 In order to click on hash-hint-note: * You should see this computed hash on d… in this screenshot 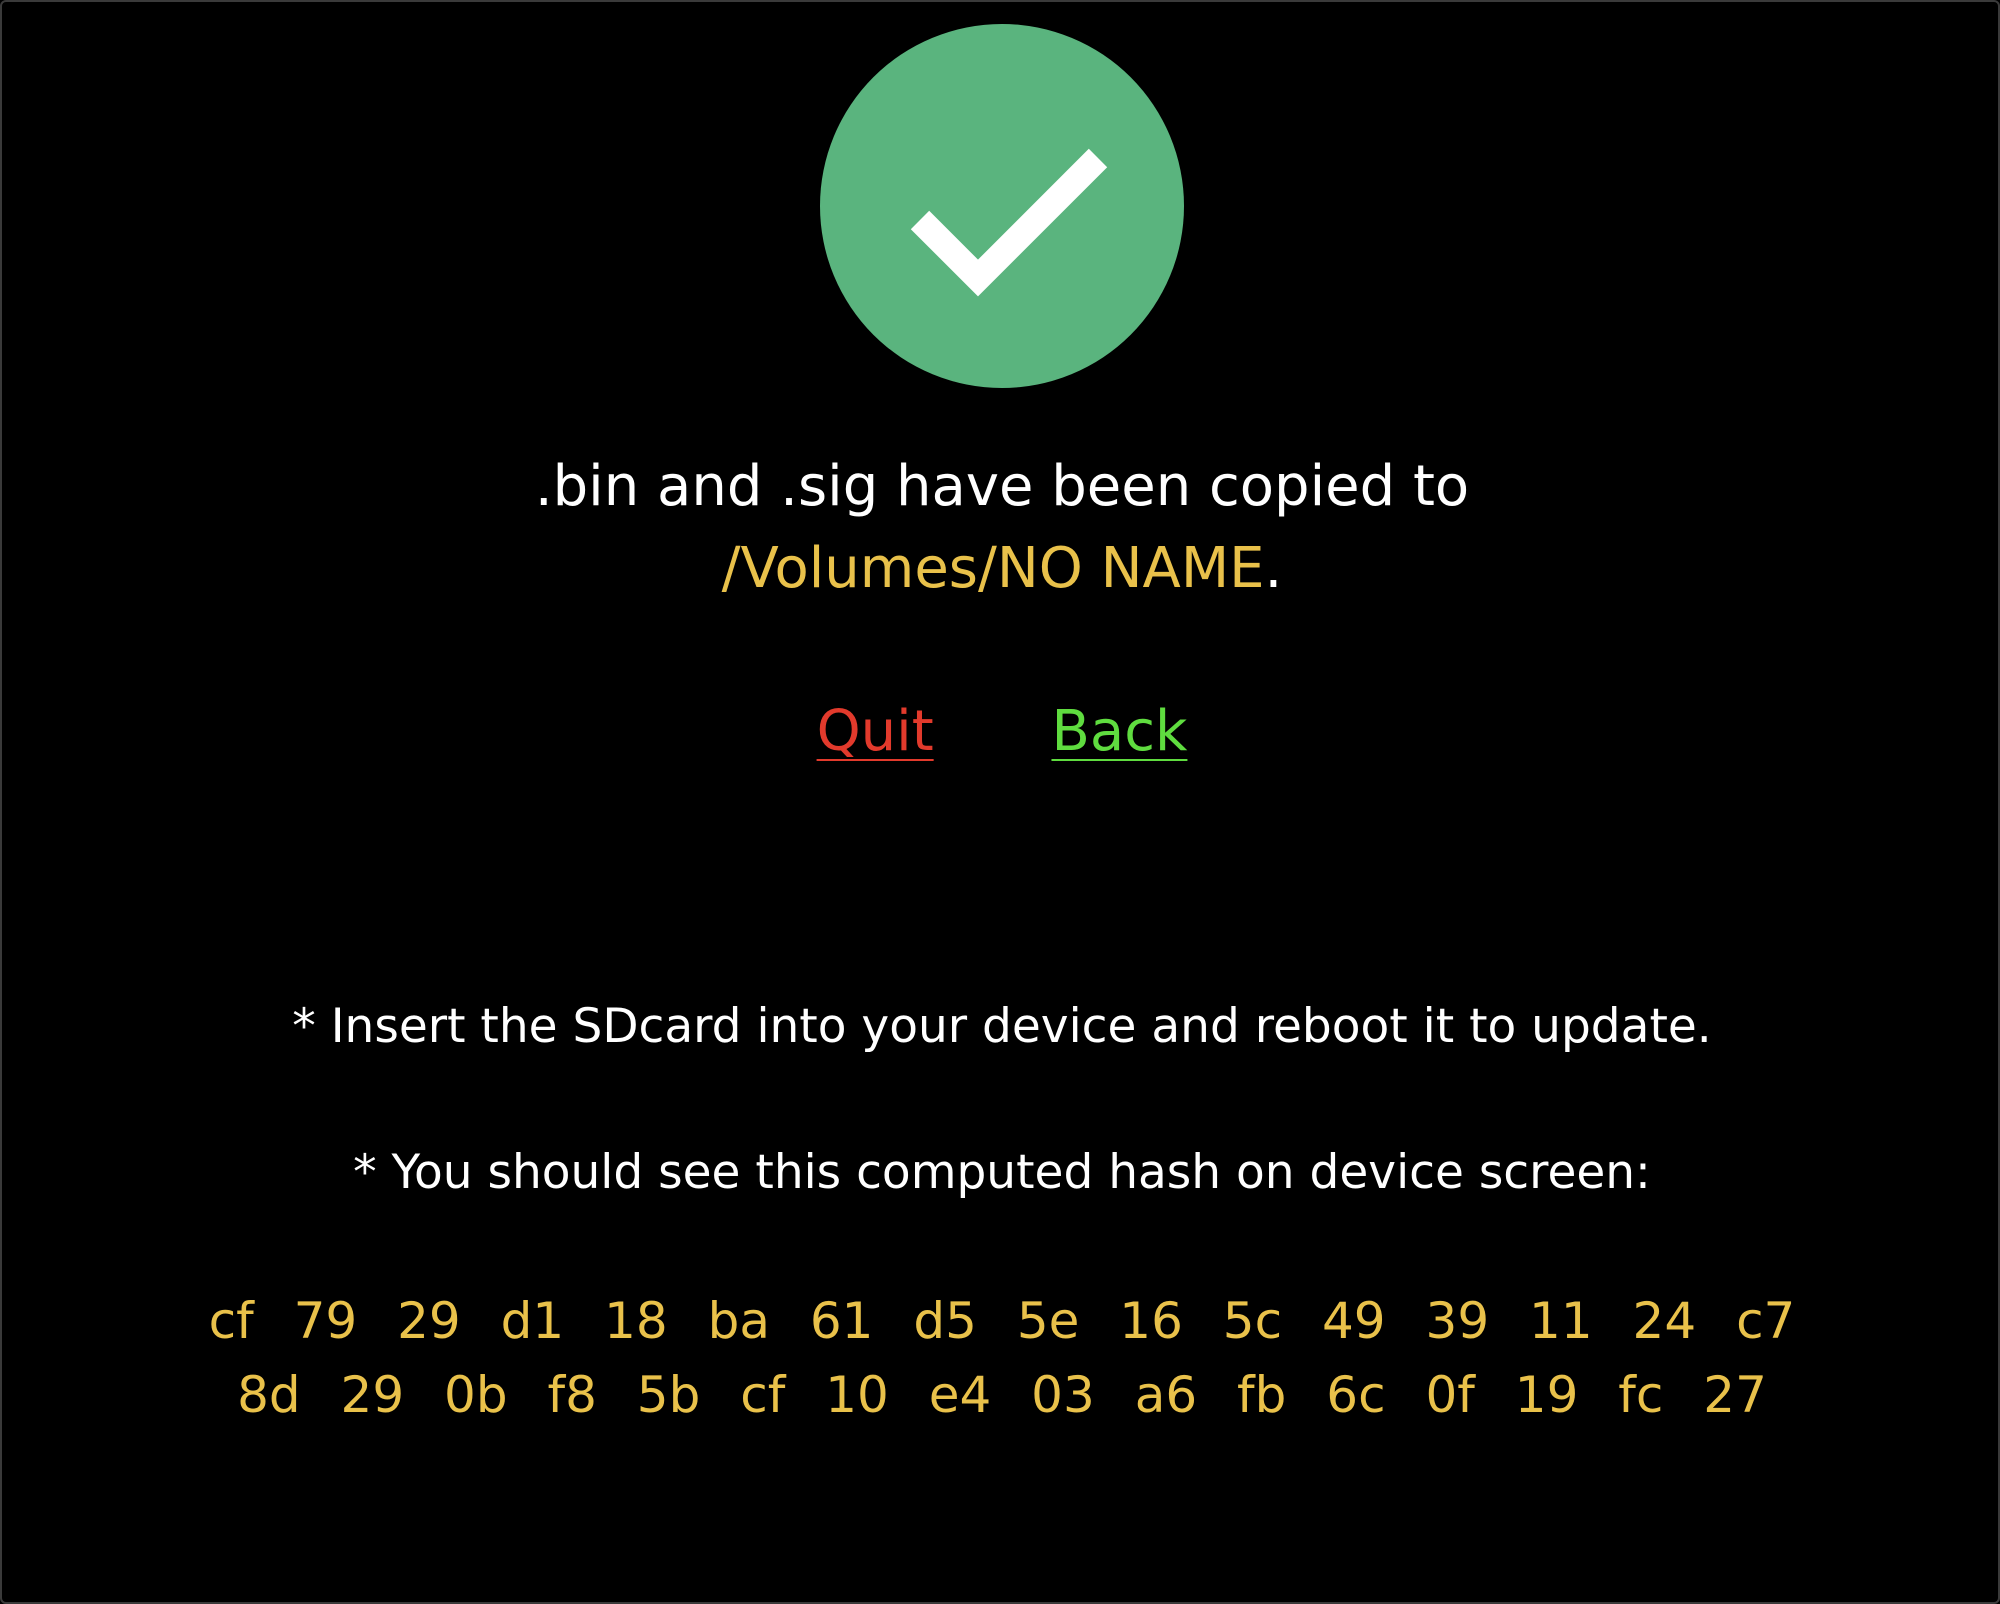, I will do `click(1002, 1172)`.